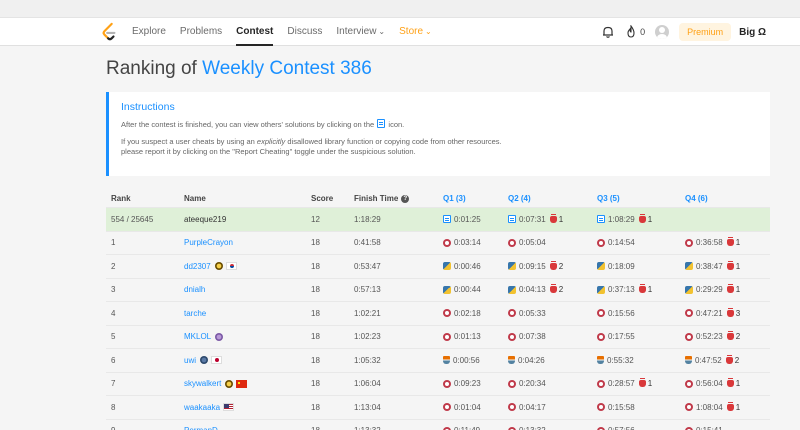  What do you see at coordinates (527, 289) in the screenshot?
I see `solution-link: 0:04:13` at bounding box center [527, 289].